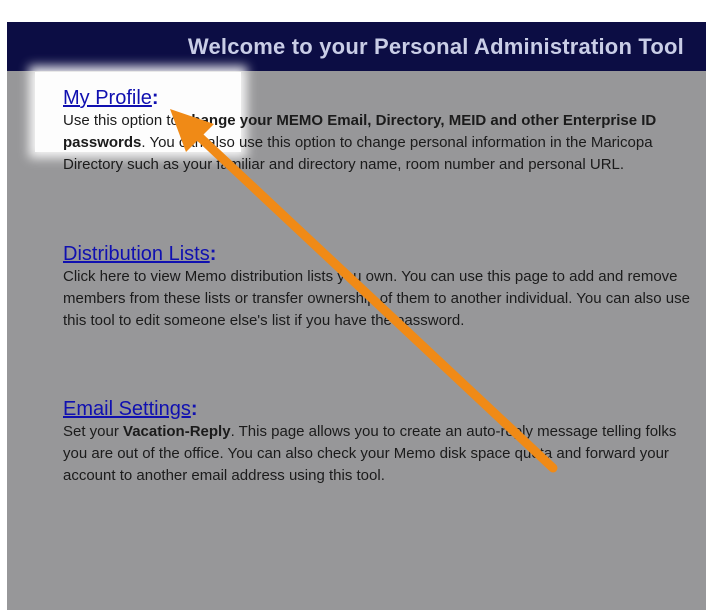 This screenshot has height=610, width=706. What do you see at coordinates (136, 254) in the screenshot?
I see `distribution-lists-link: Distribution Lists` at bounding box center [136, 254].